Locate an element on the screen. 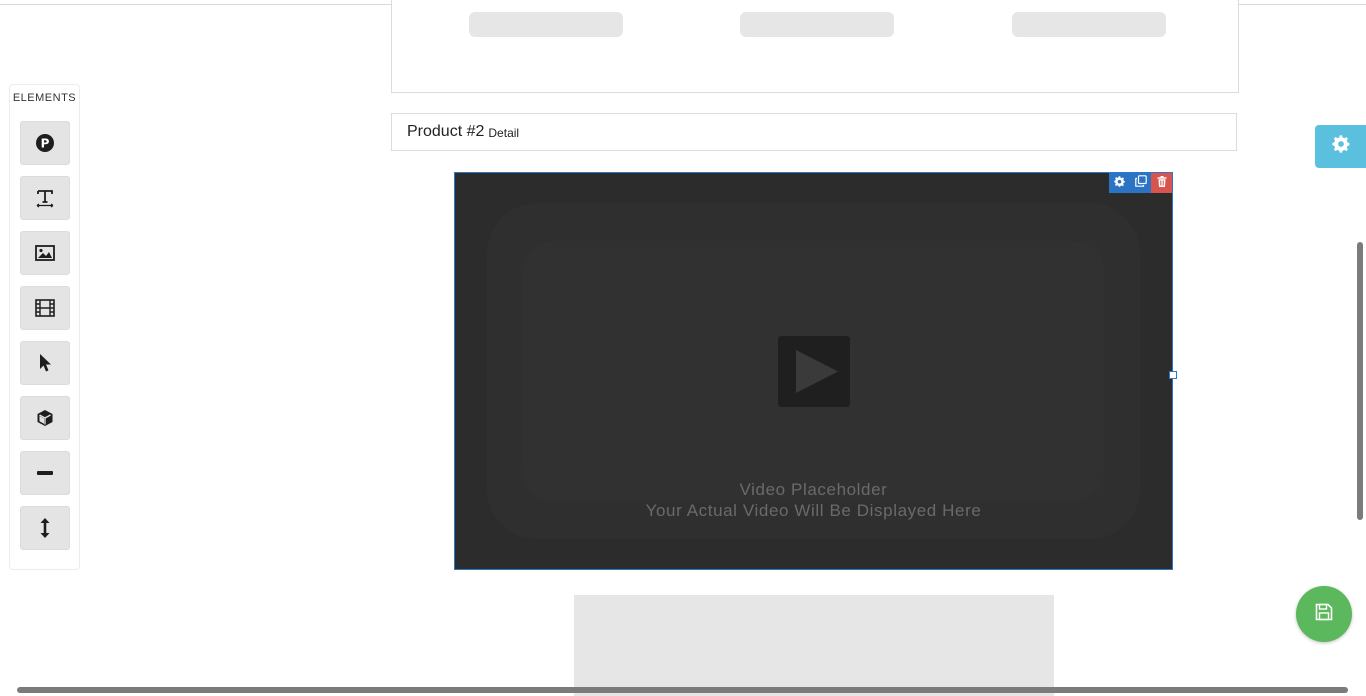 This screenshot has height=696, width=1366. film-icon is located at coordinates (45, 308).